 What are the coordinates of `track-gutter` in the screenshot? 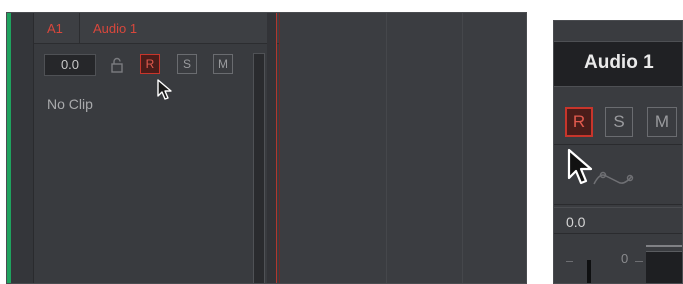 It's located at (22, 148).